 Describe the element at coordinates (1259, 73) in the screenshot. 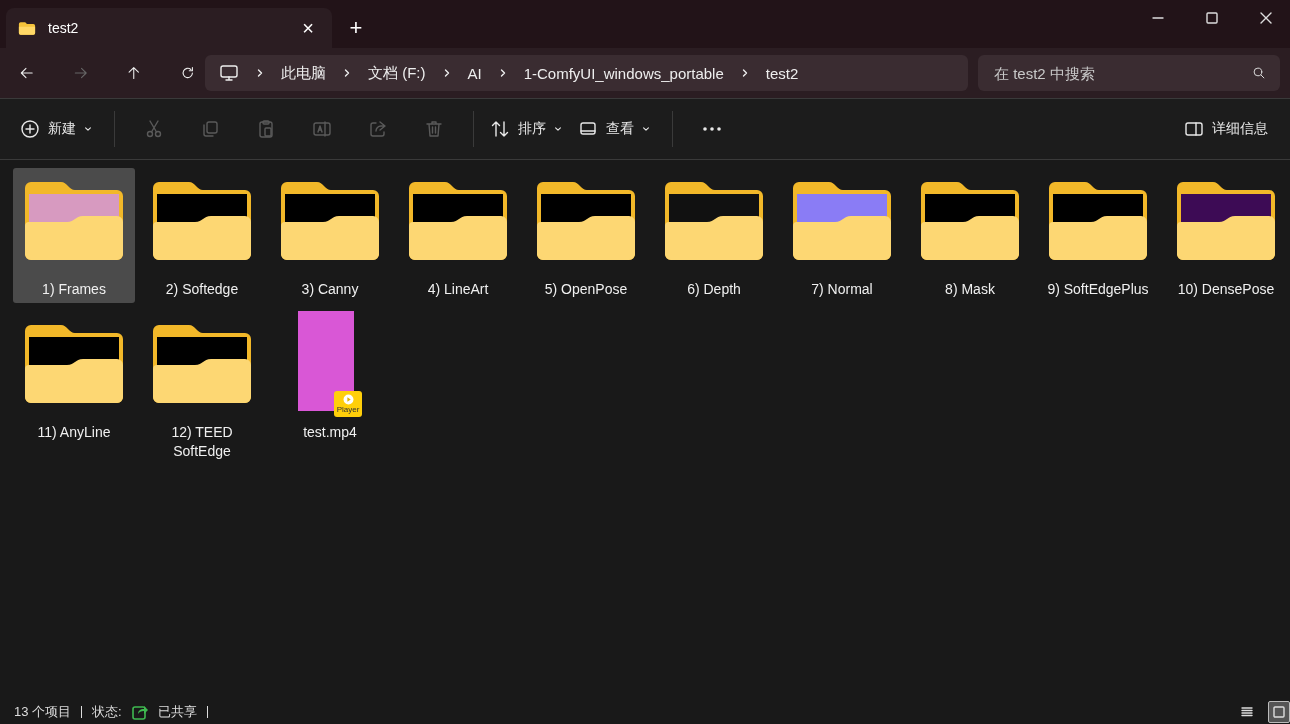

I see `search-icon` at that location.